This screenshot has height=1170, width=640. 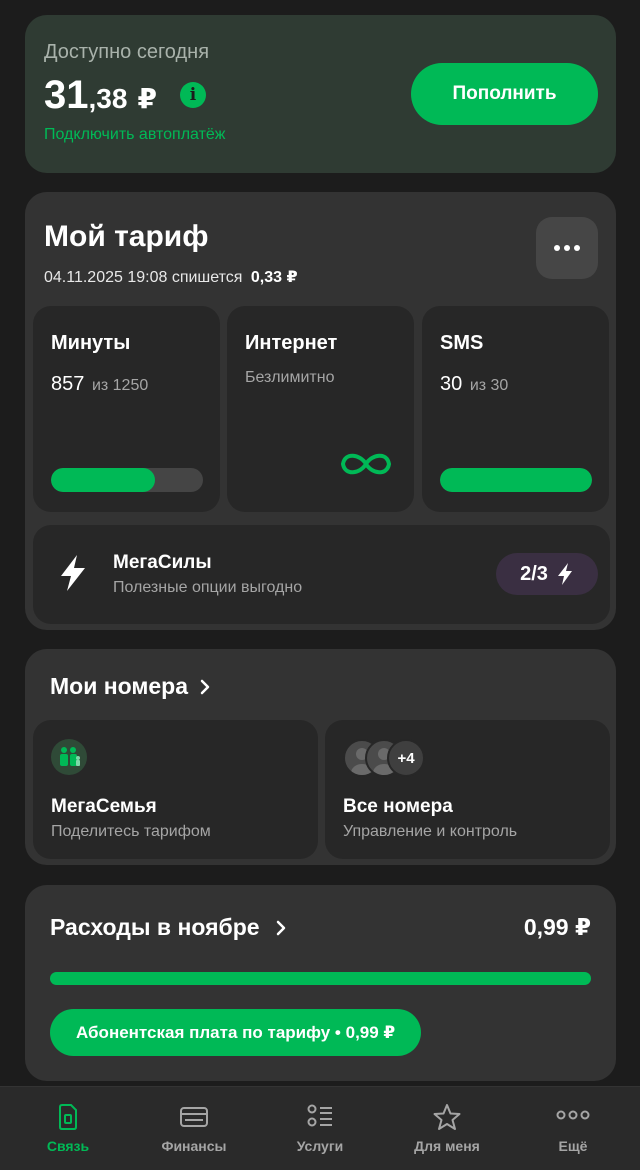 What do you see at coordinates (104, 806) in the screenshot?
I see `megafamily-title: МегаСемья` at bounding box center [104, 806].